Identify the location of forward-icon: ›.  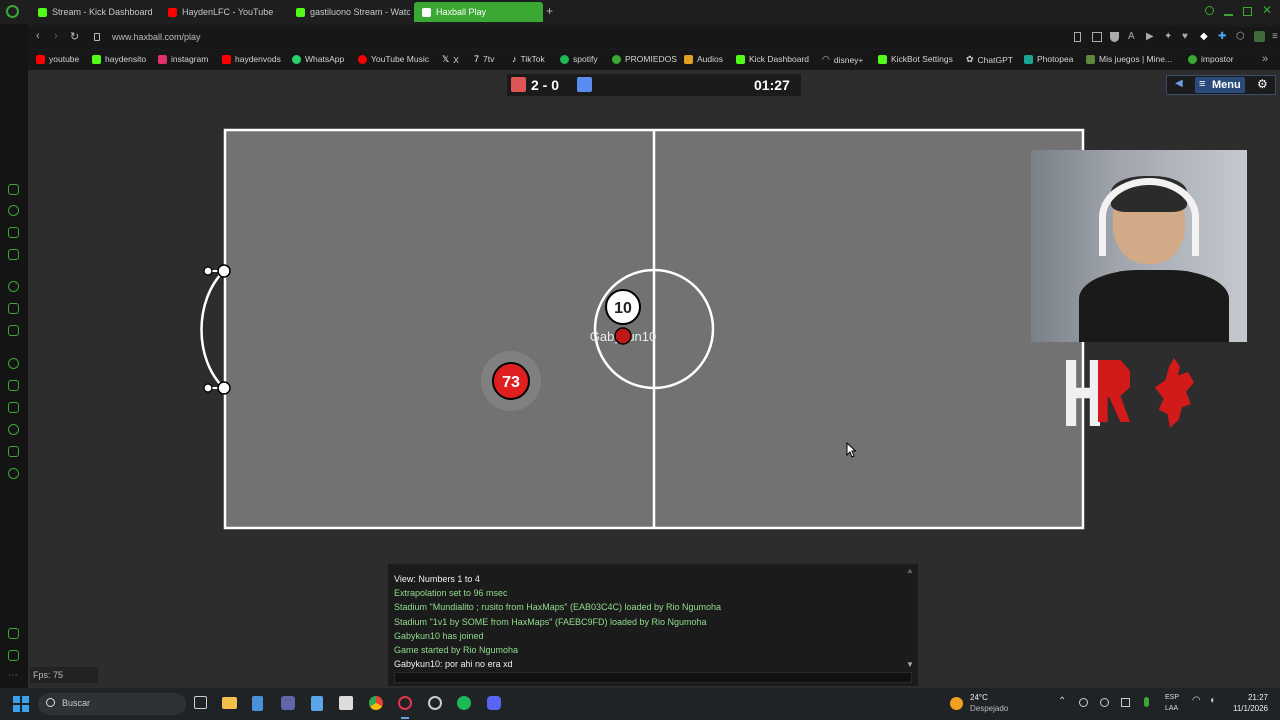
(56, 36).